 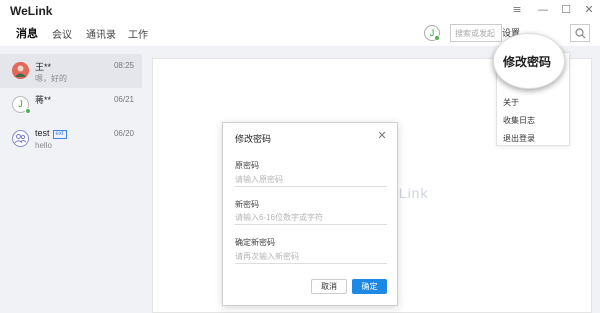 I want to click on external-badge: ext, so click(x=59, y=134).